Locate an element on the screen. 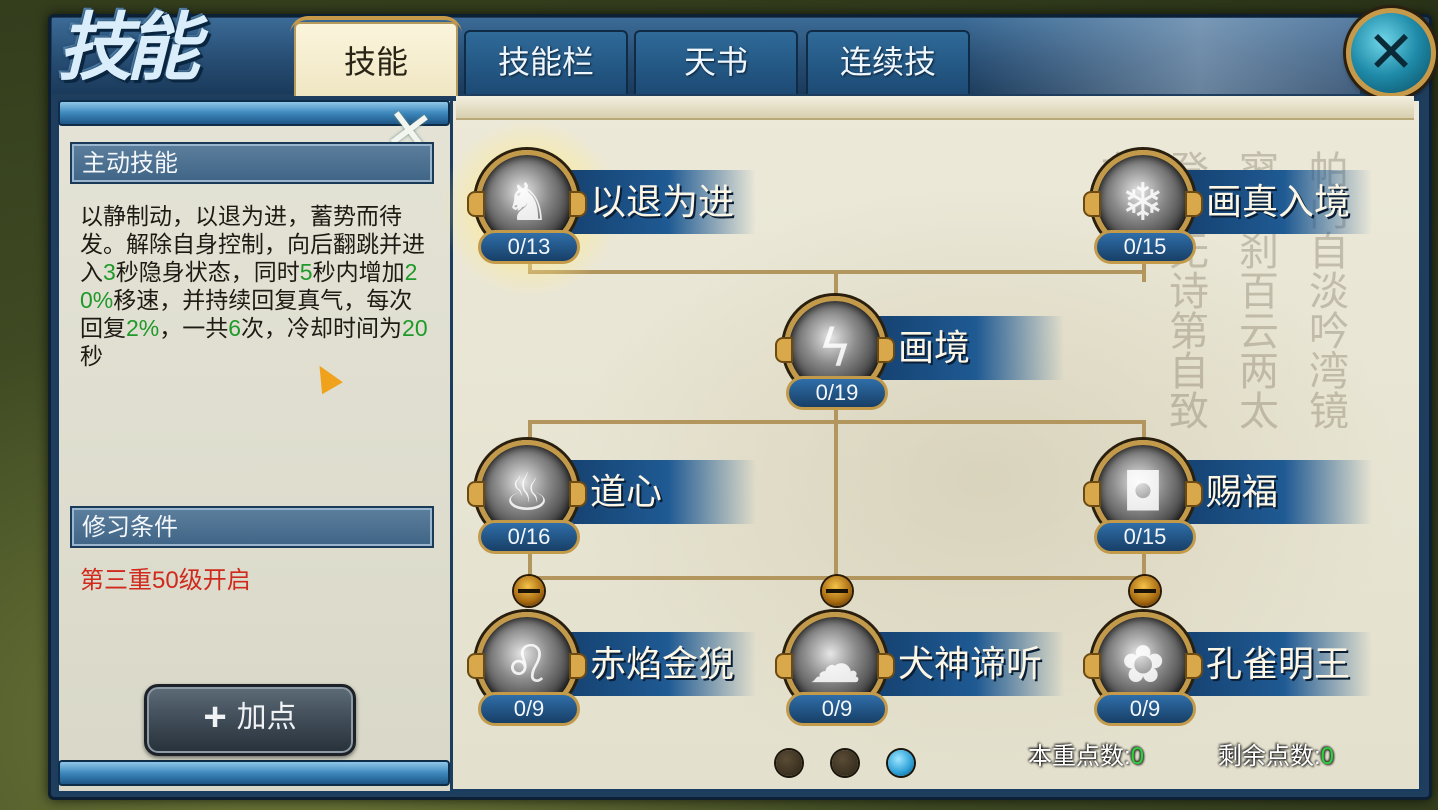 This screenshot has height=810, width=1438. remaining-points-label: 剩余点数: is located at coordinates (1269, 756).